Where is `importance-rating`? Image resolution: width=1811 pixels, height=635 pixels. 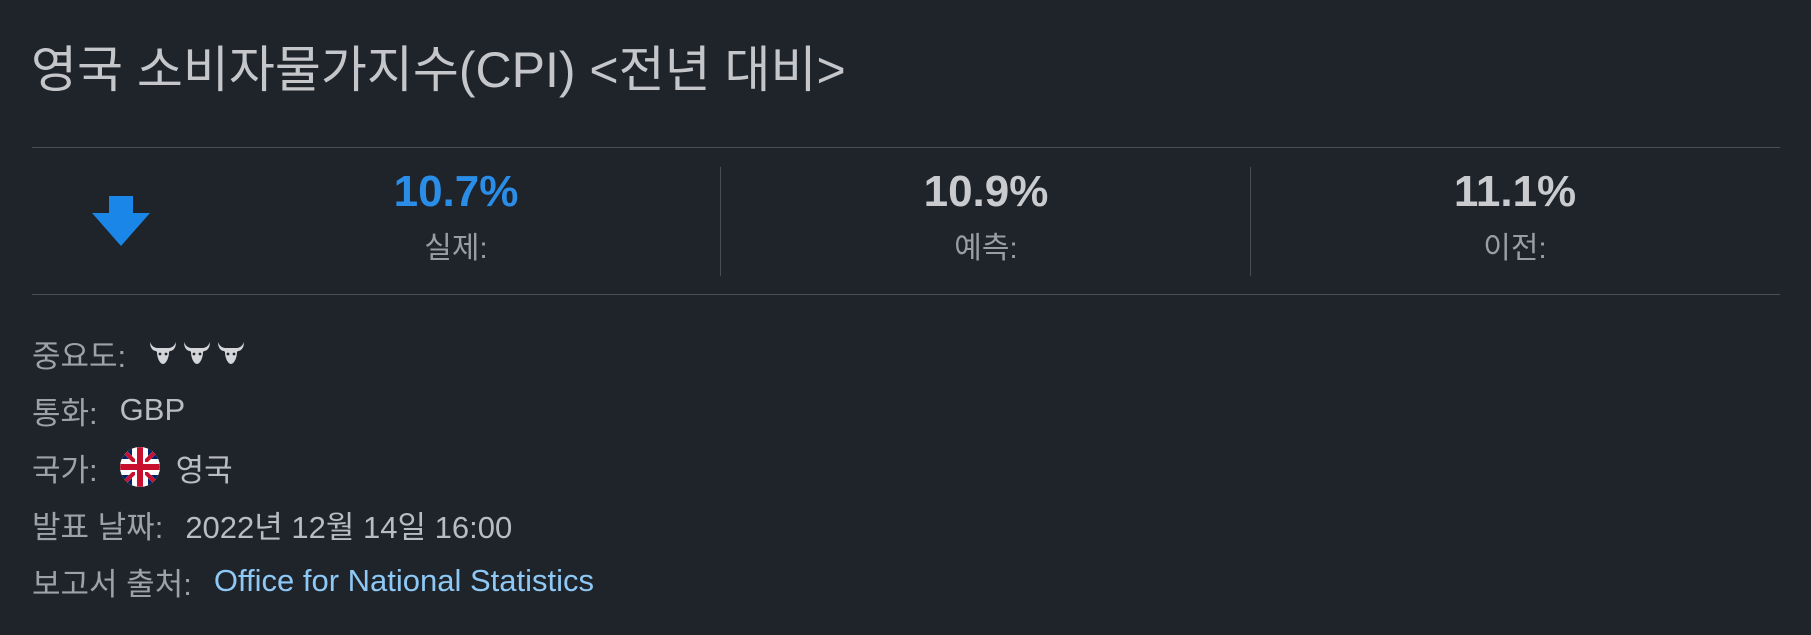
importance-rating is located at coordinates (197, 353).